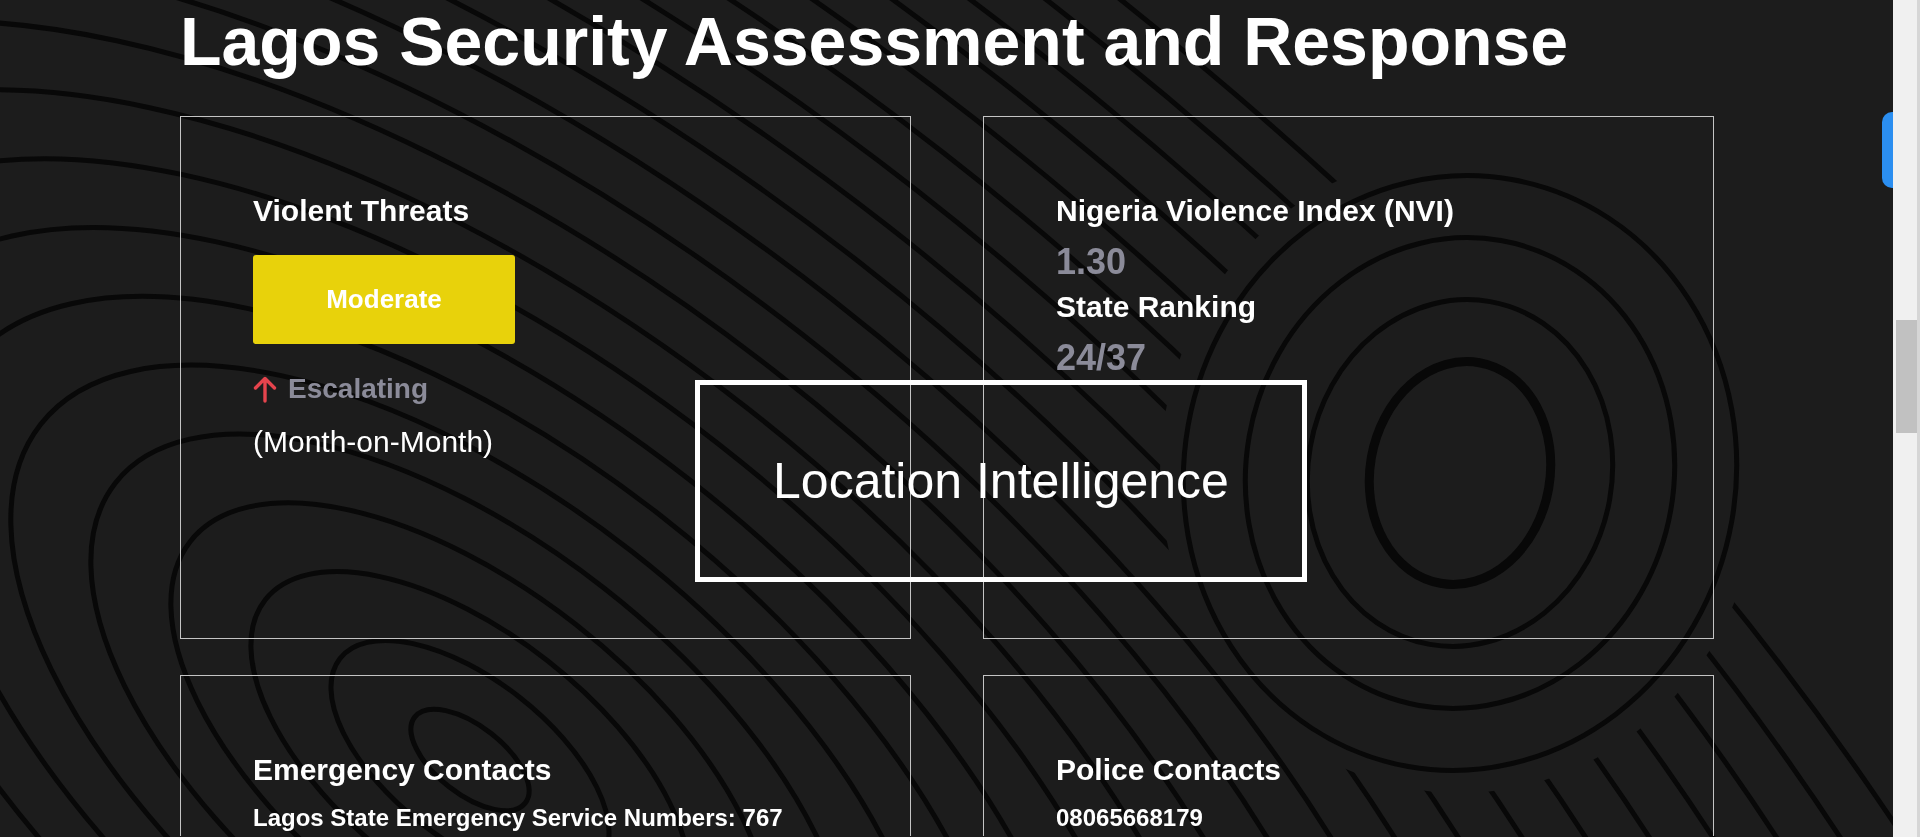 This screenshot has width=1920, height=837. I want to click on contact-line: Lagos State Emergency Service Numbers: 767, so click(518, 818).